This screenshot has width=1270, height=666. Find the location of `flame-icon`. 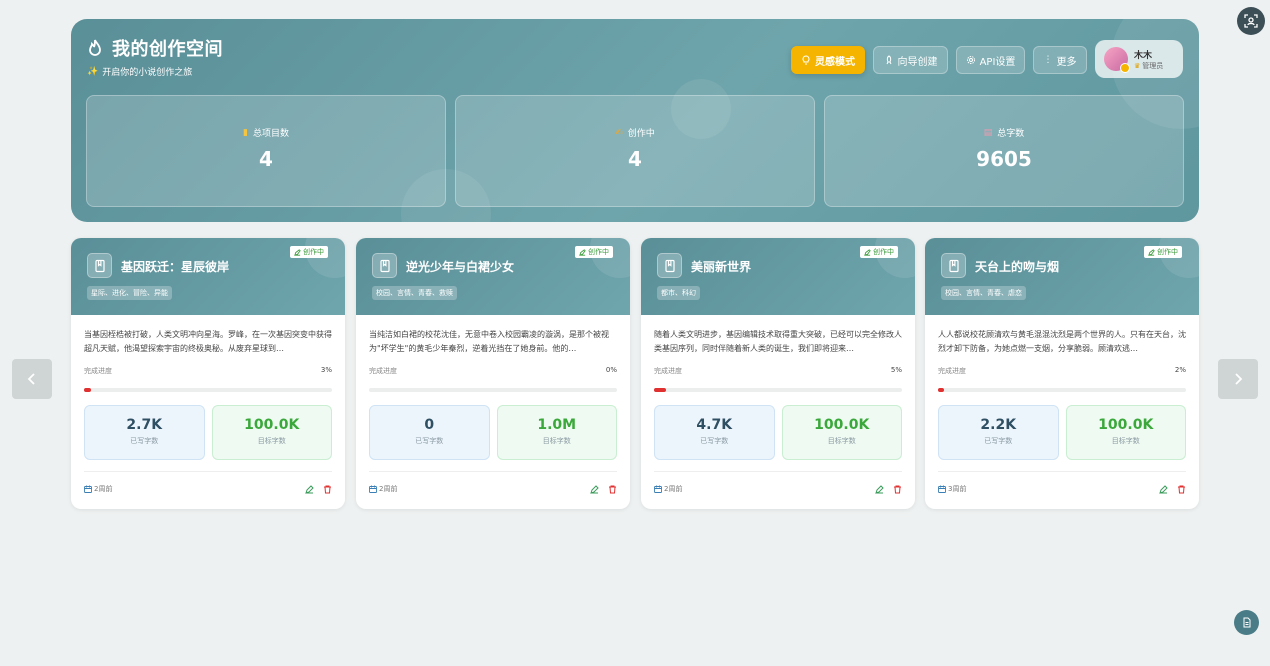

flame-icon is located at coordinates (95, 47).